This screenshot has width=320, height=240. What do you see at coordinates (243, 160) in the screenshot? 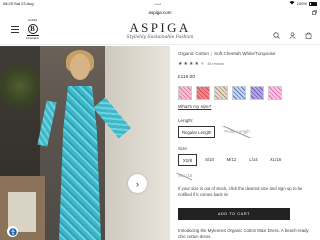
I see `size-options: XS/8 S/10 M/12 L/14 XL/16` at bounding box center [243, 160].